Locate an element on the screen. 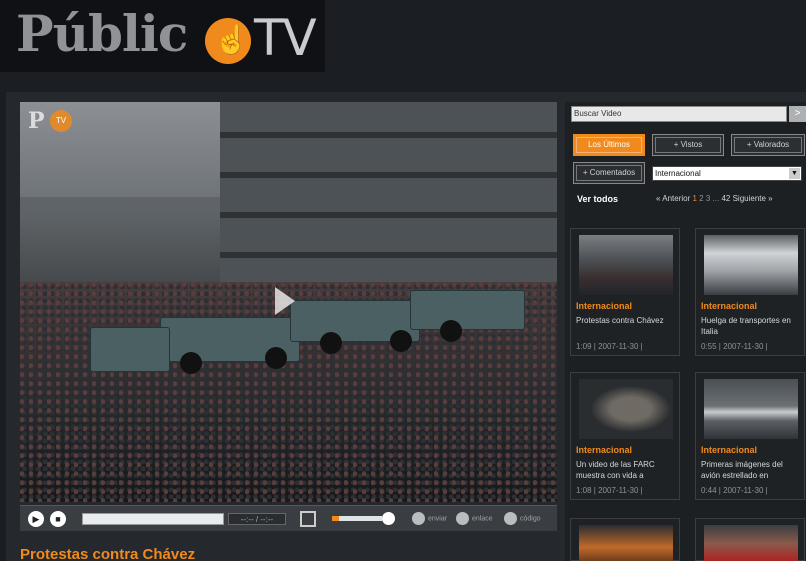 This screenshot has width=806, height=561. tab-most-viewed-label: + Vistos is located at coordinates (688, 145).